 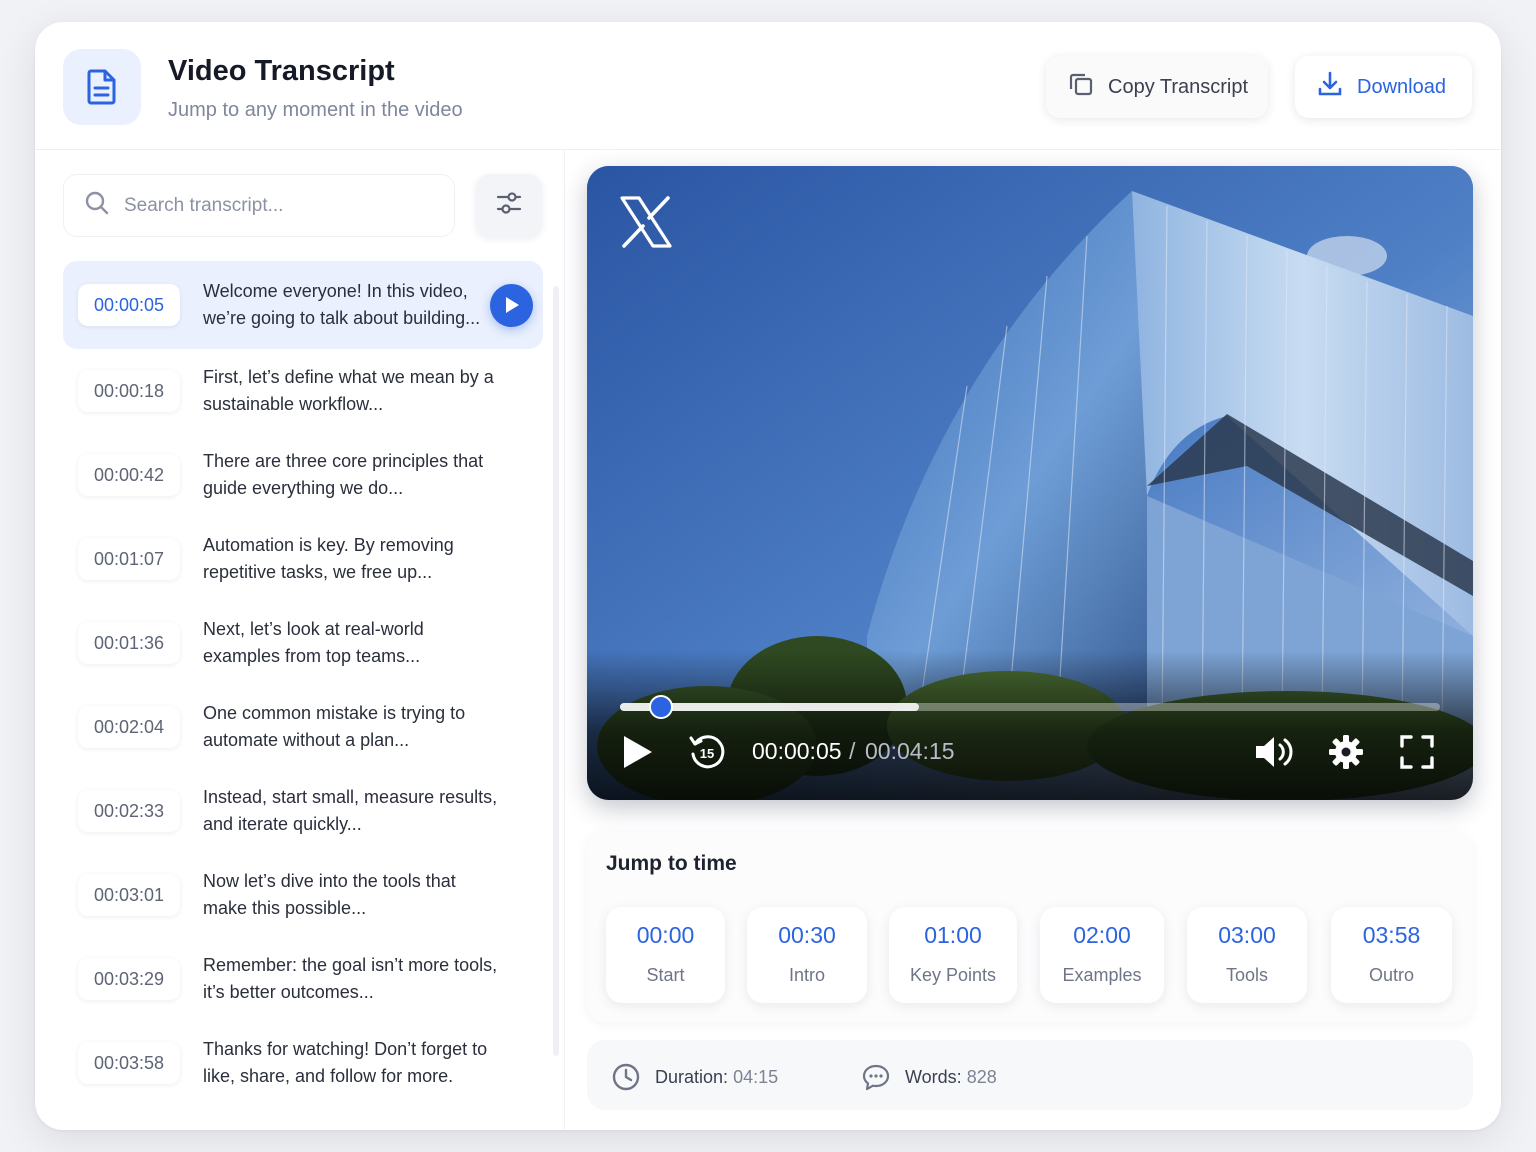 I want to click on jump-chip-label: Outro, so click(x=1391, y=975).